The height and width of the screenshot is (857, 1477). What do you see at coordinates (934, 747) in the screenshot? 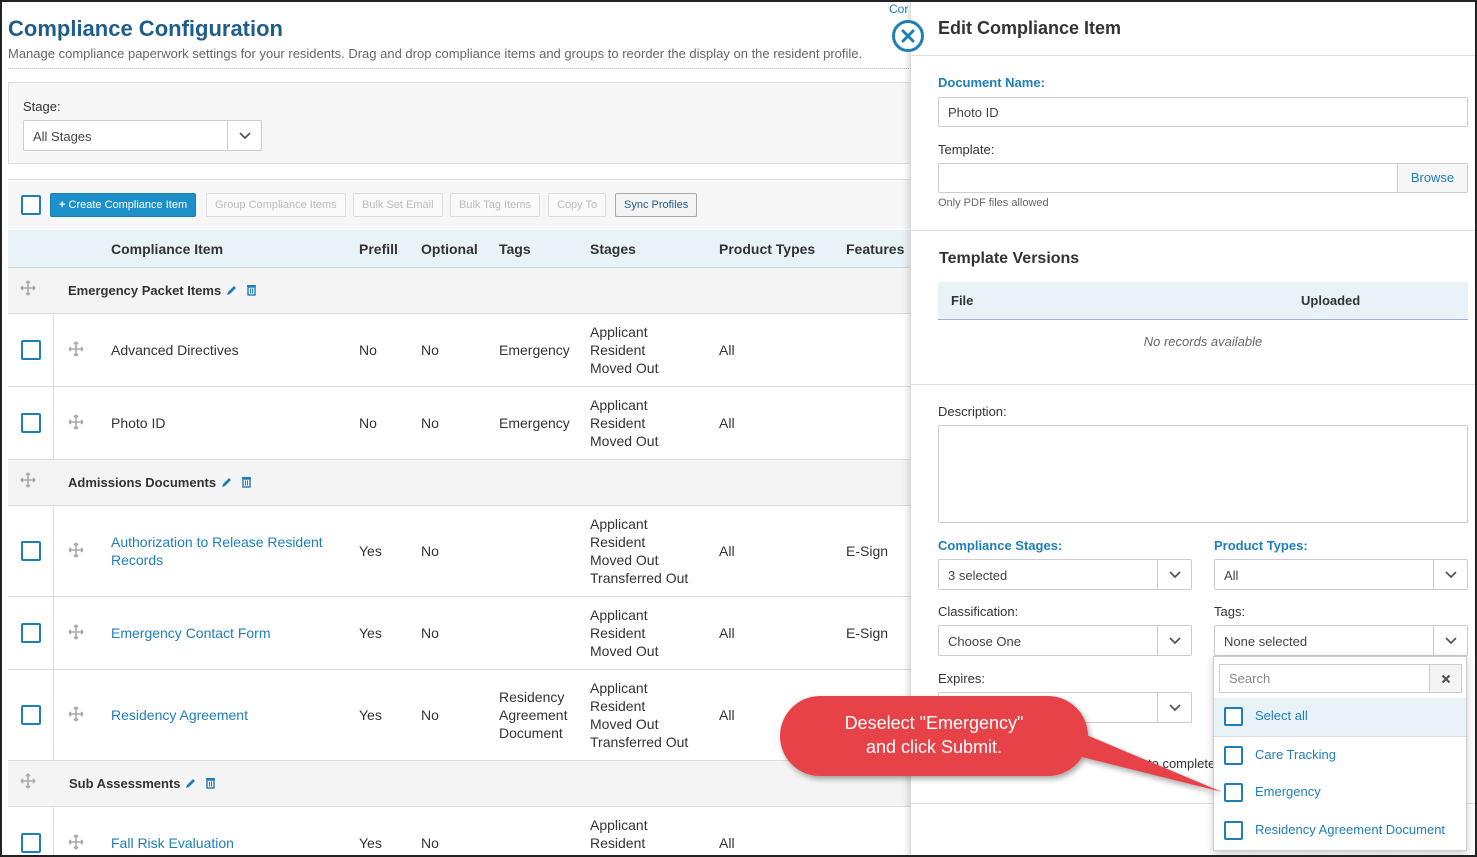
I see `callout-line: and click Submit.` at bounding box center [934, 747].